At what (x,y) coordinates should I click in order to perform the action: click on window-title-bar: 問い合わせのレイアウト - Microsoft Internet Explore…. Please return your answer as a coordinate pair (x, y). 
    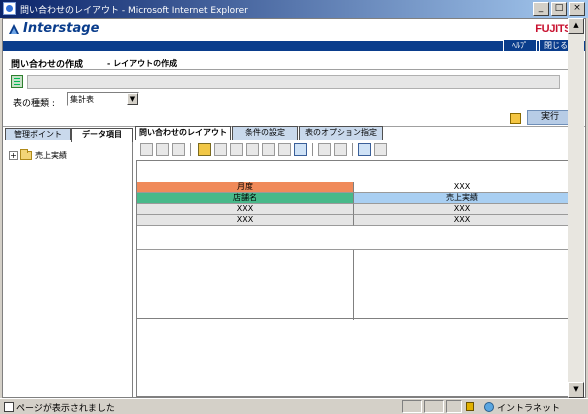
    Looking at the image, I should click on (294, 9).